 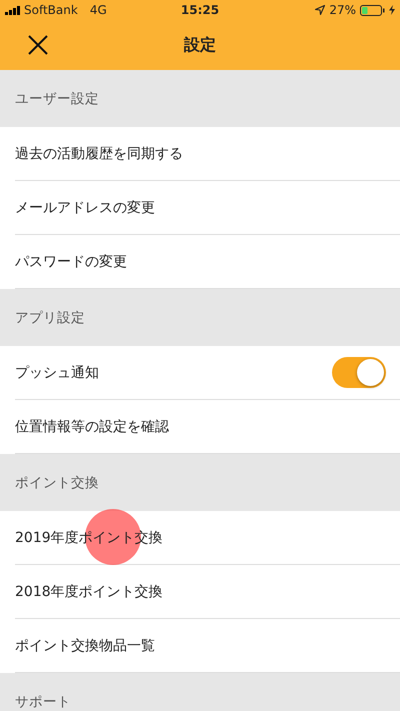 I want to click on charging-icon, so click(x=392, y=10).